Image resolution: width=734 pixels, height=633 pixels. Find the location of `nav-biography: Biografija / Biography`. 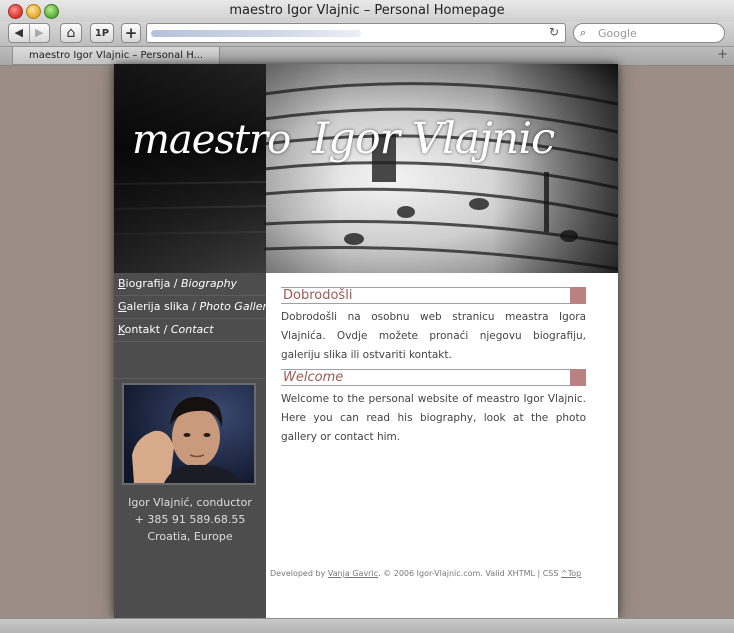

nav-biography: Biografija / Biography is located at coordinates (190, 284).